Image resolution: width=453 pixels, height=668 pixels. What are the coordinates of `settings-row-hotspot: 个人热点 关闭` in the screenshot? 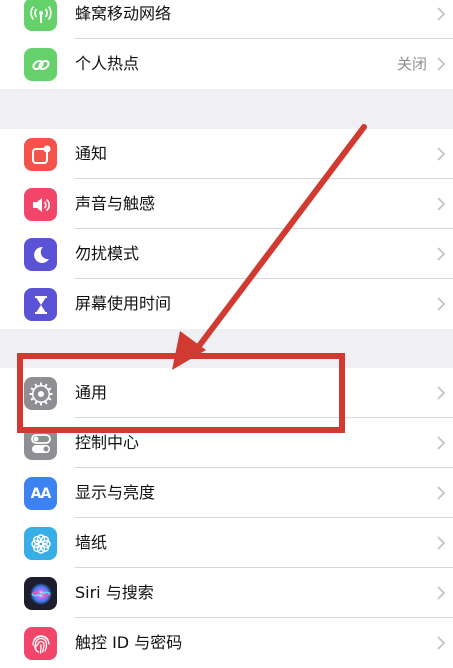 It's located at (226, 64).